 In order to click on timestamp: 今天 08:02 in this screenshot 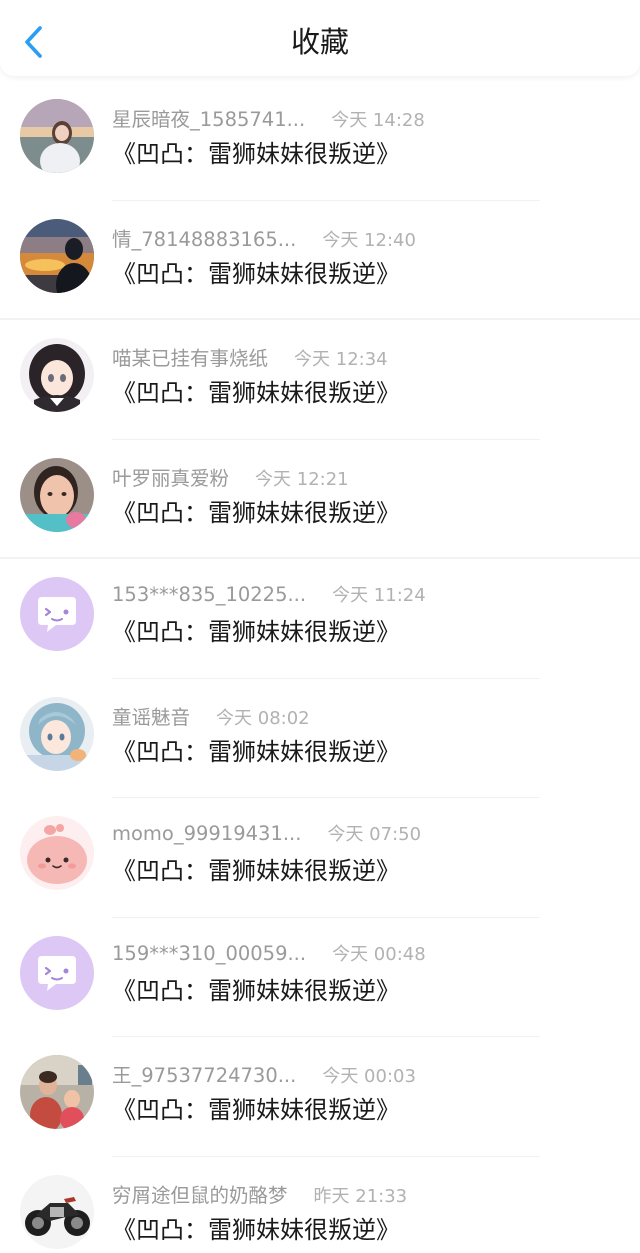, I will do `click(263, 718)`.